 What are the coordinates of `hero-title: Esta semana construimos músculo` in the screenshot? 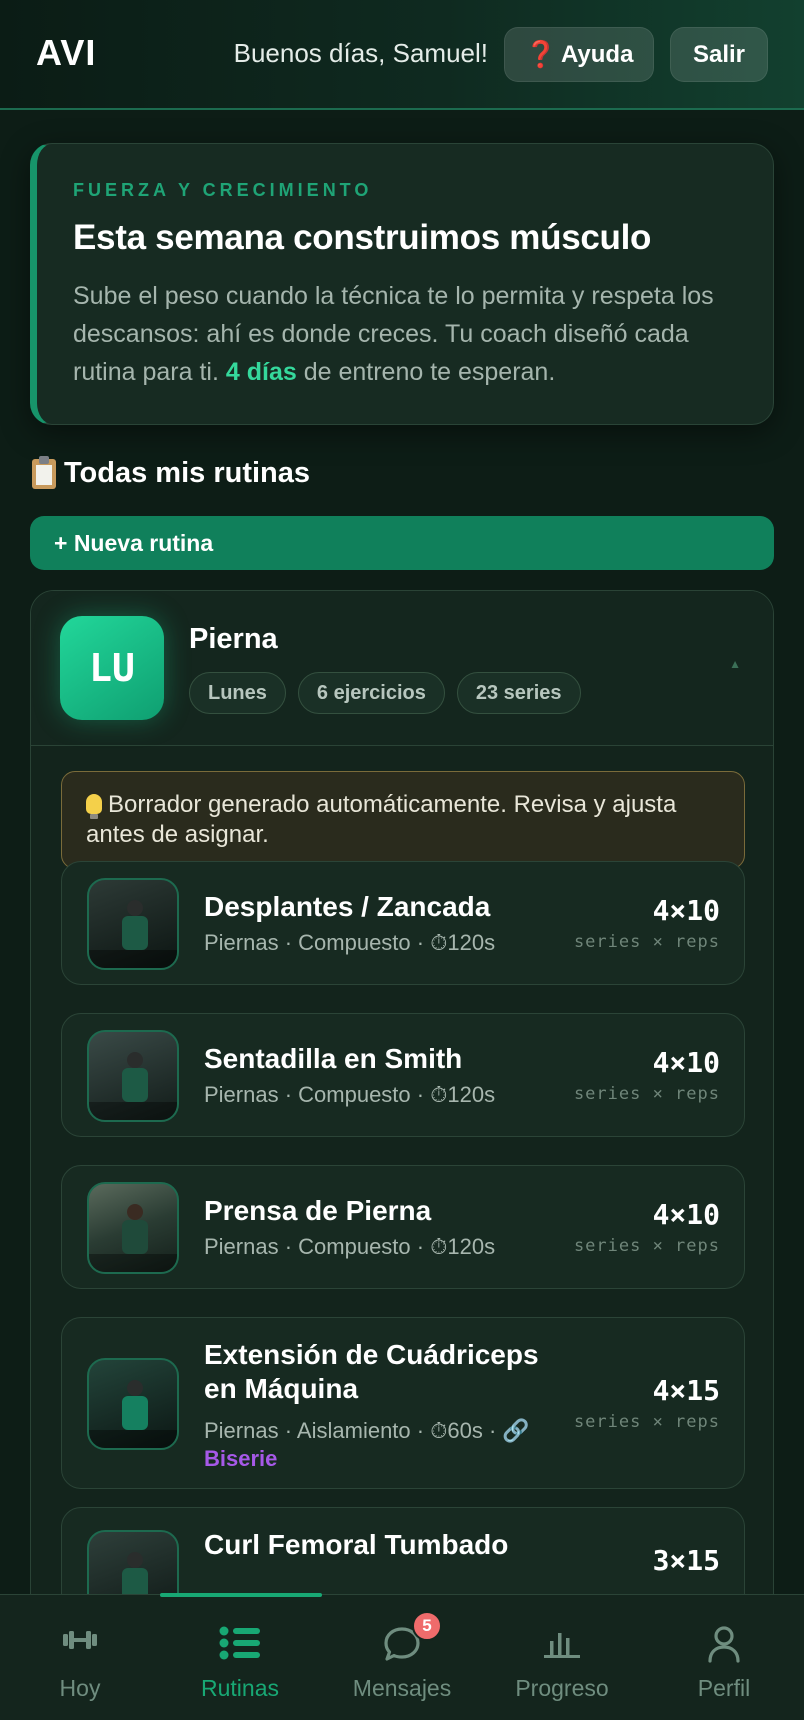 It's located at (362, 237).